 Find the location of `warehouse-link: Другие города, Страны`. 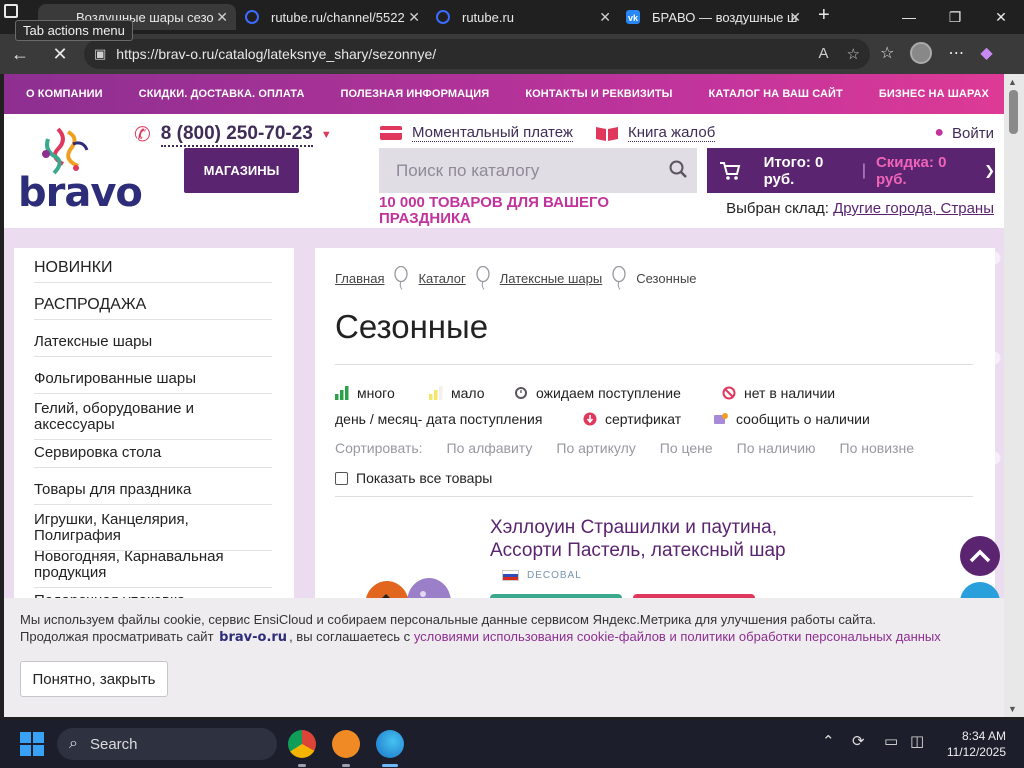

warehouse-link: Другие города, Страны is located at coordinates (913, 208).